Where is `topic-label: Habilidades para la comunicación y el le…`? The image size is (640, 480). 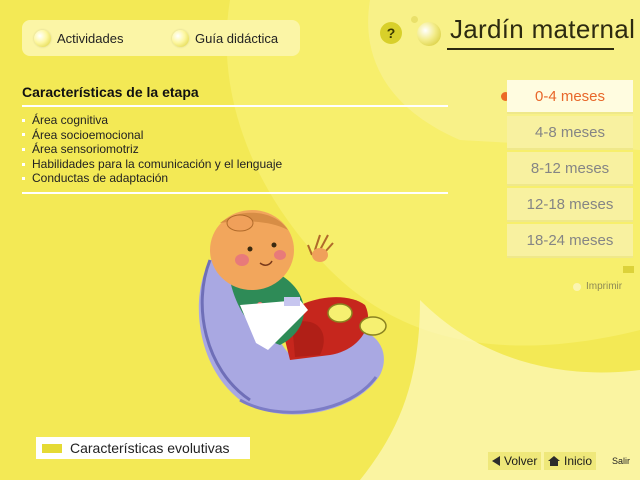 topic-label: Habilidades para la comunicación y el le… is located at coordinates (157, 163).